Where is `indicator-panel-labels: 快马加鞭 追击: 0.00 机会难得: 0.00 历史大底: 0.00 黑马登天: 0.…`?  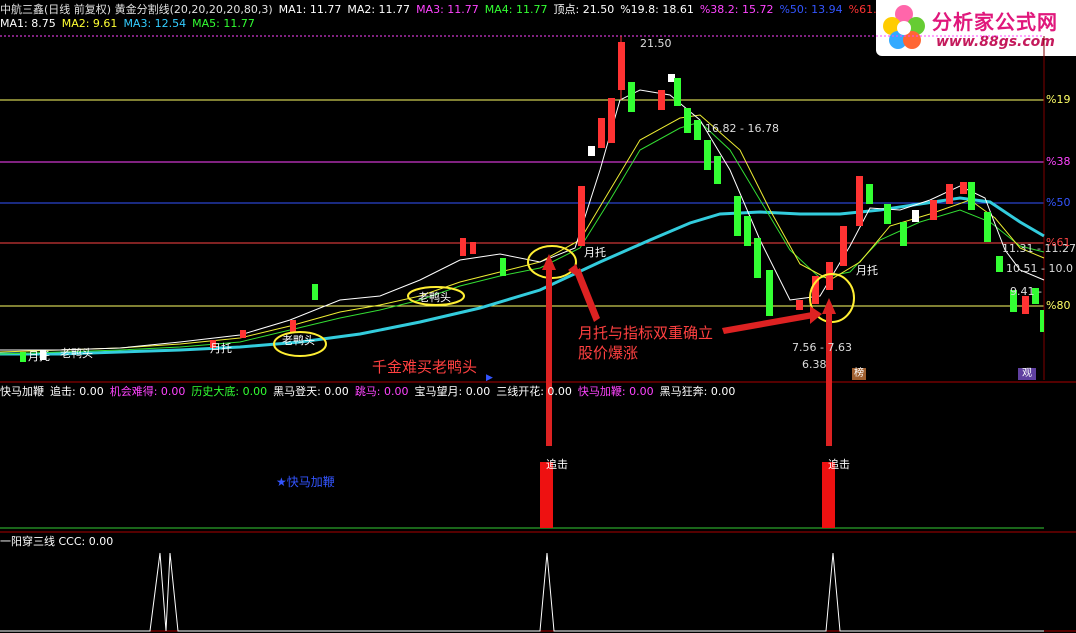 indicator-panel-labels: 快马加鞭 追击: 0.00 机会难得: 0.00 历史大底: 0.00 黑马登天: 0.… is located at coordinates (370, 392).